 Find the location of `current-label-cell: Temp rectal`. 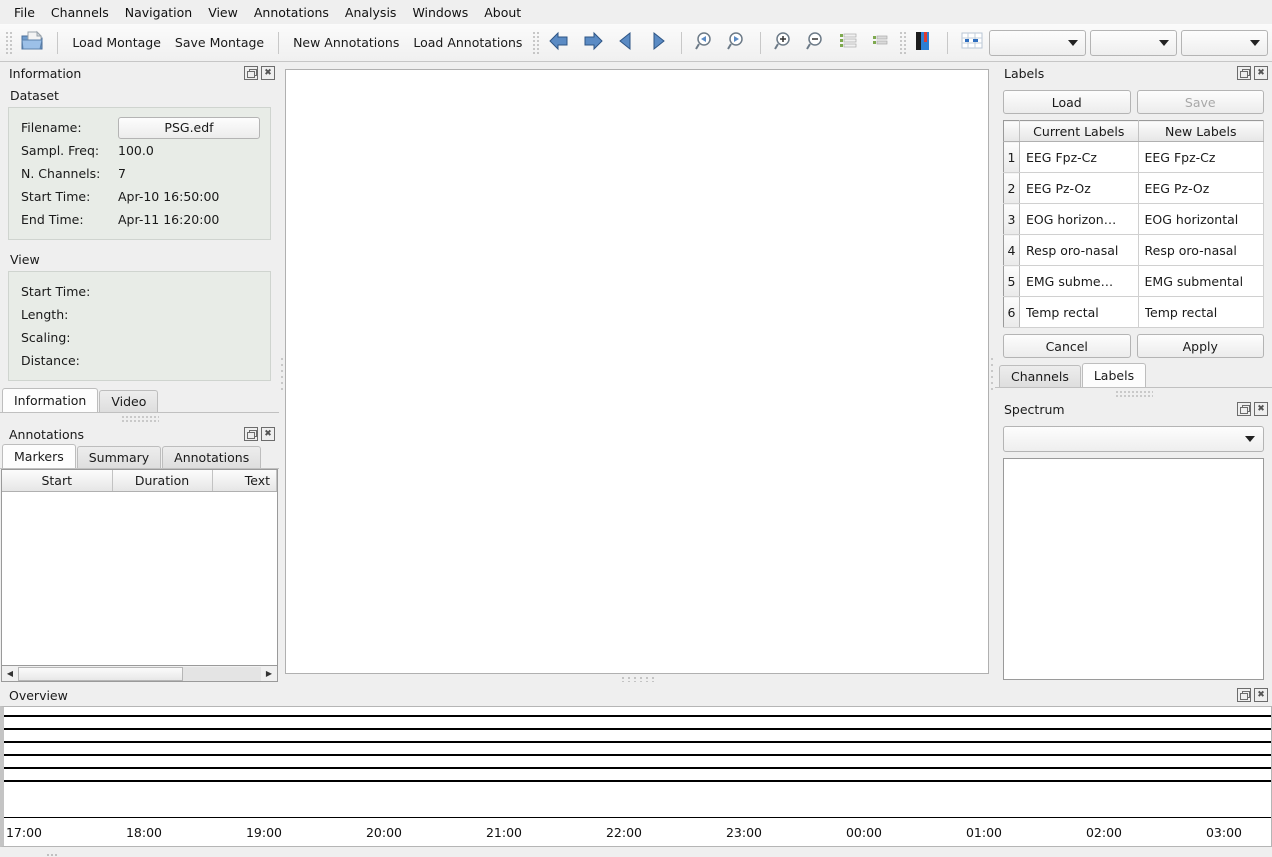

current-label-cell: Temp rectal is located at coordinates (1079, 312).